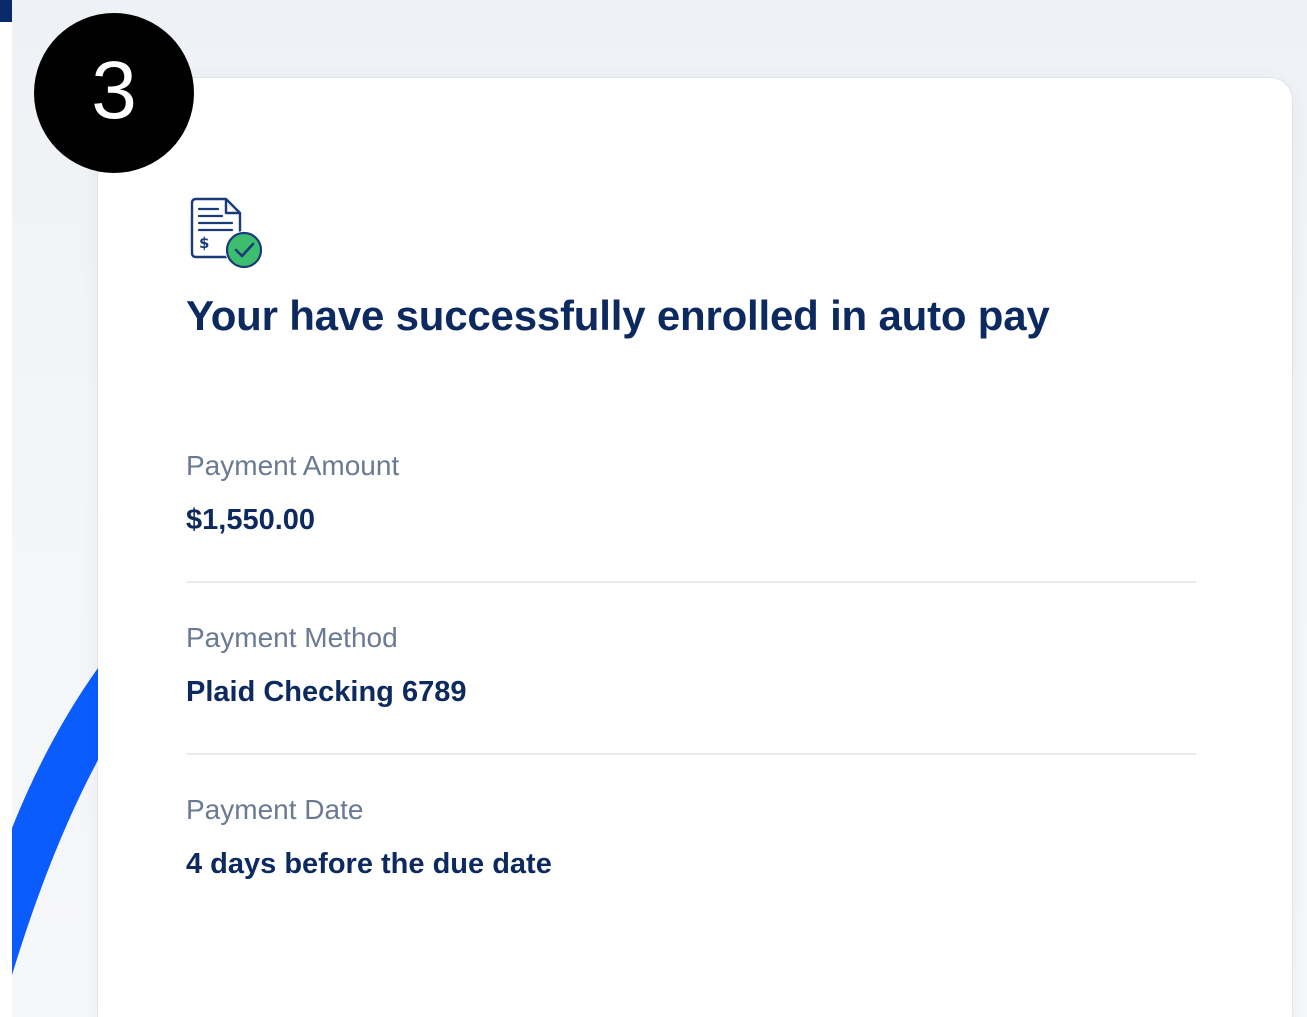 Image resolution: width=1307 pixels, height=1017 pixels. Describe the element at coordinates (369, 864) in the screenshot. I see `payment-date-value: 4 days before the due date` at that location.